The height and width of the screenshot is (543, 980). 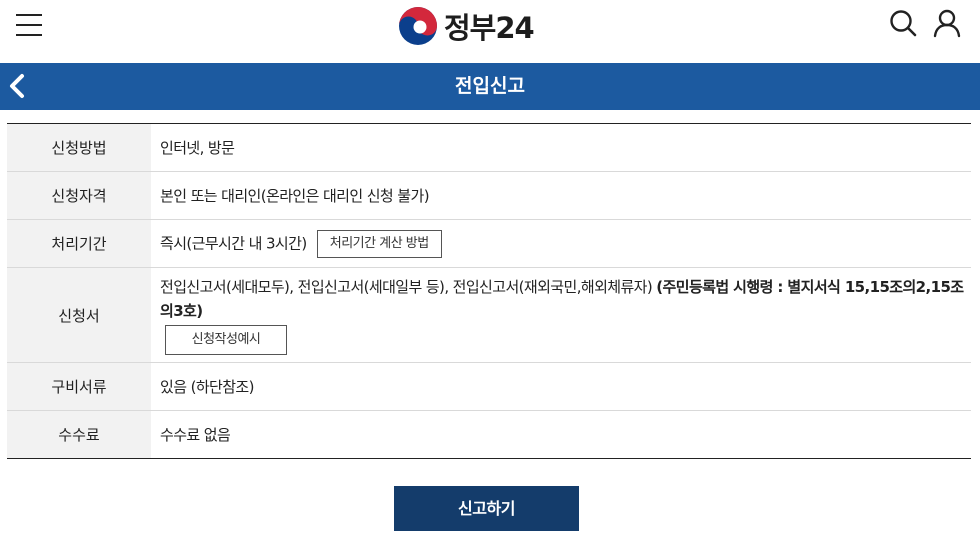 What do you see at coordinates (379, 243) in the screenshot?
I see `processing-period-calc-button: 처리기간 계산 방법` at bounding box center [379, 243].